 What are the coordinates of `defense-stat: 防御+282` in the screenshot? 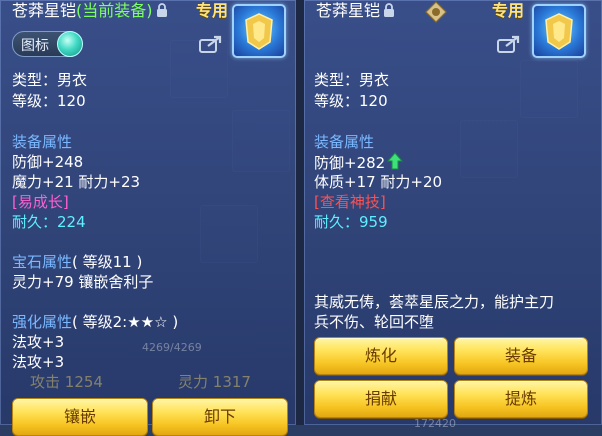 It's located at (359, 162).